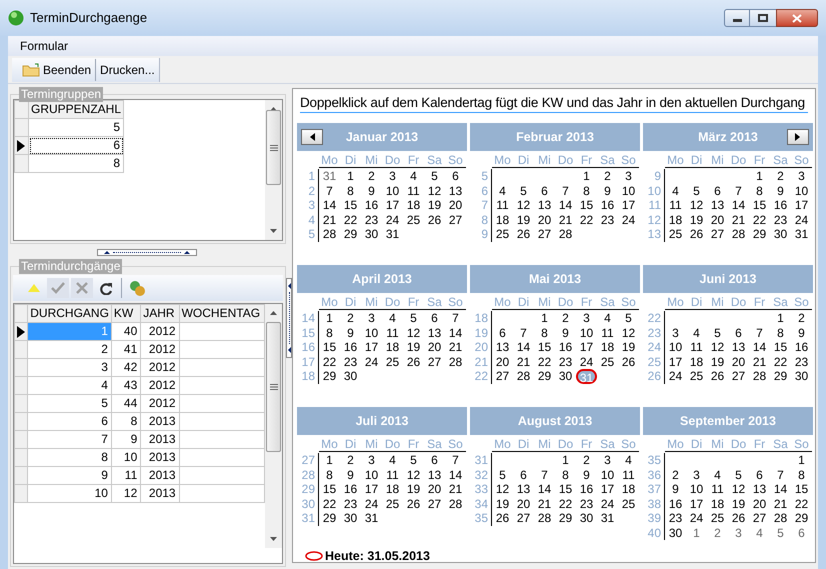  Describe the element at coordinates (70, 313) in the screenshot. I see `column-header: DURCHGANG` at that location.